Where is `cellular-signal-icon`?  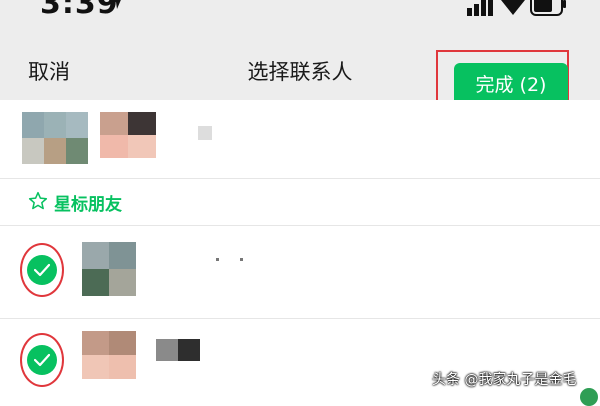
cellular-signal-icon is located at coordinates (480, 8).